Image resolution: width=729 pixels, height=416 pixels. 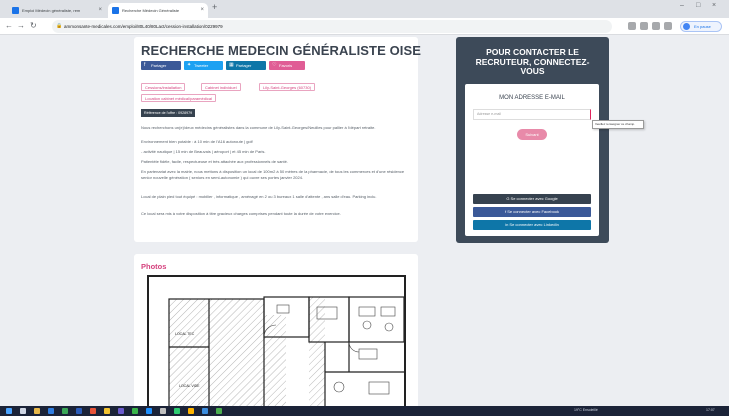 I want to click on browser-tab-1: Emploi Médecin généraliste, rem ×, so click(x=57, y=10).